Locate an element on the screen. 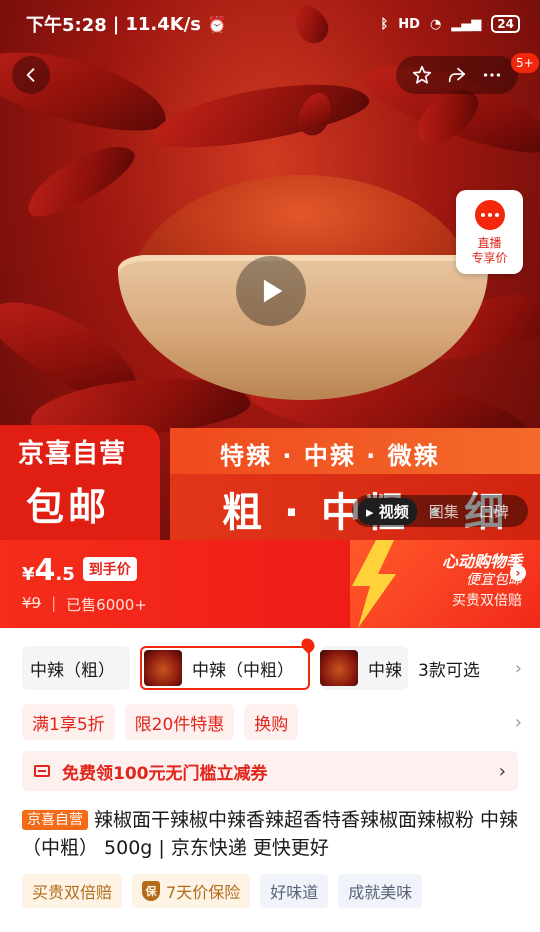  price-sub-info: ¥9 | 已售6000+ is located at coordinates (84, 604).